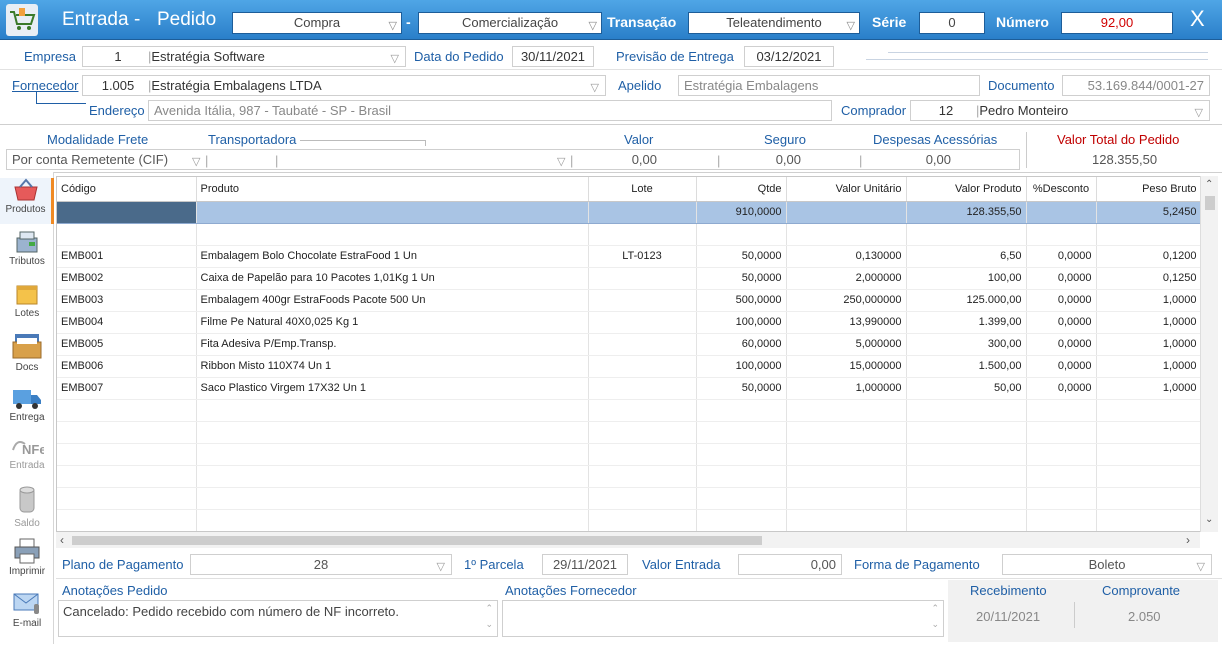  I want to click on table-cell: 50,00, so click(966, 388).